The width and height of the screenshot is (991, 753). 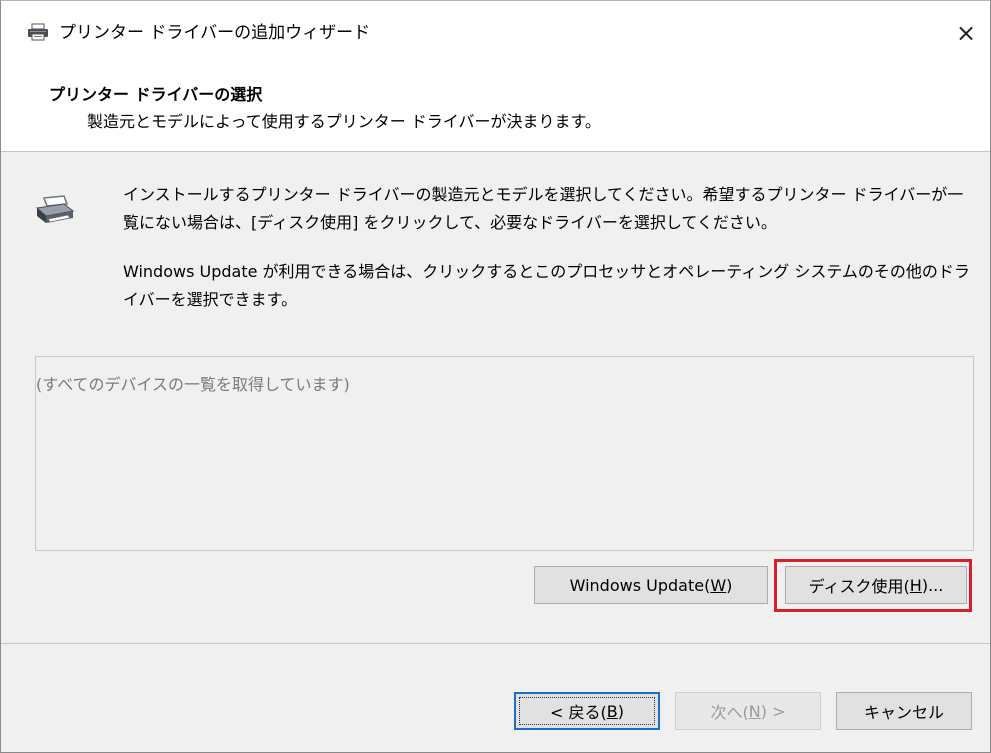 What do you see at coordinates (344, 121) in the screenshot?
I see `page-subtitle: 製造元とモデルによって使用するプリンター ドライバーが決まります。` at bounding box center [344, 121].